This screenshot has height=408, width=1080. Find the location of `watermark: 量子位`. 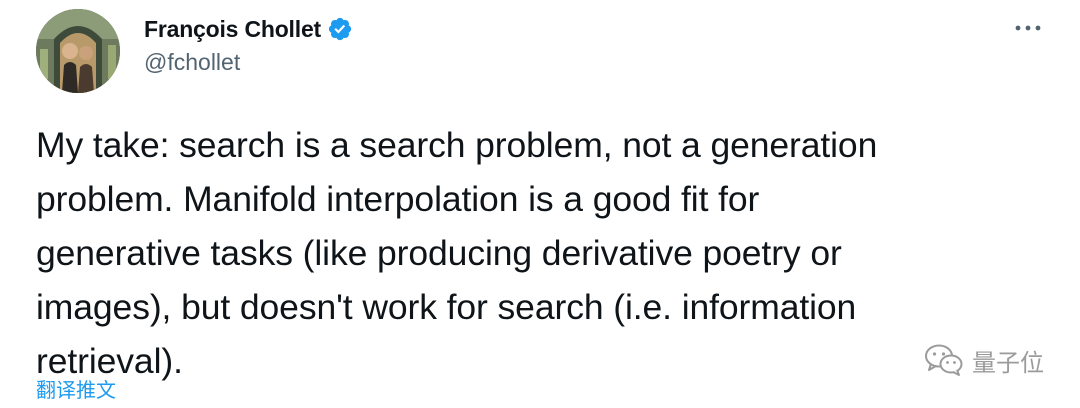

watermark: 量子位 is located at coordinates (984, 360).